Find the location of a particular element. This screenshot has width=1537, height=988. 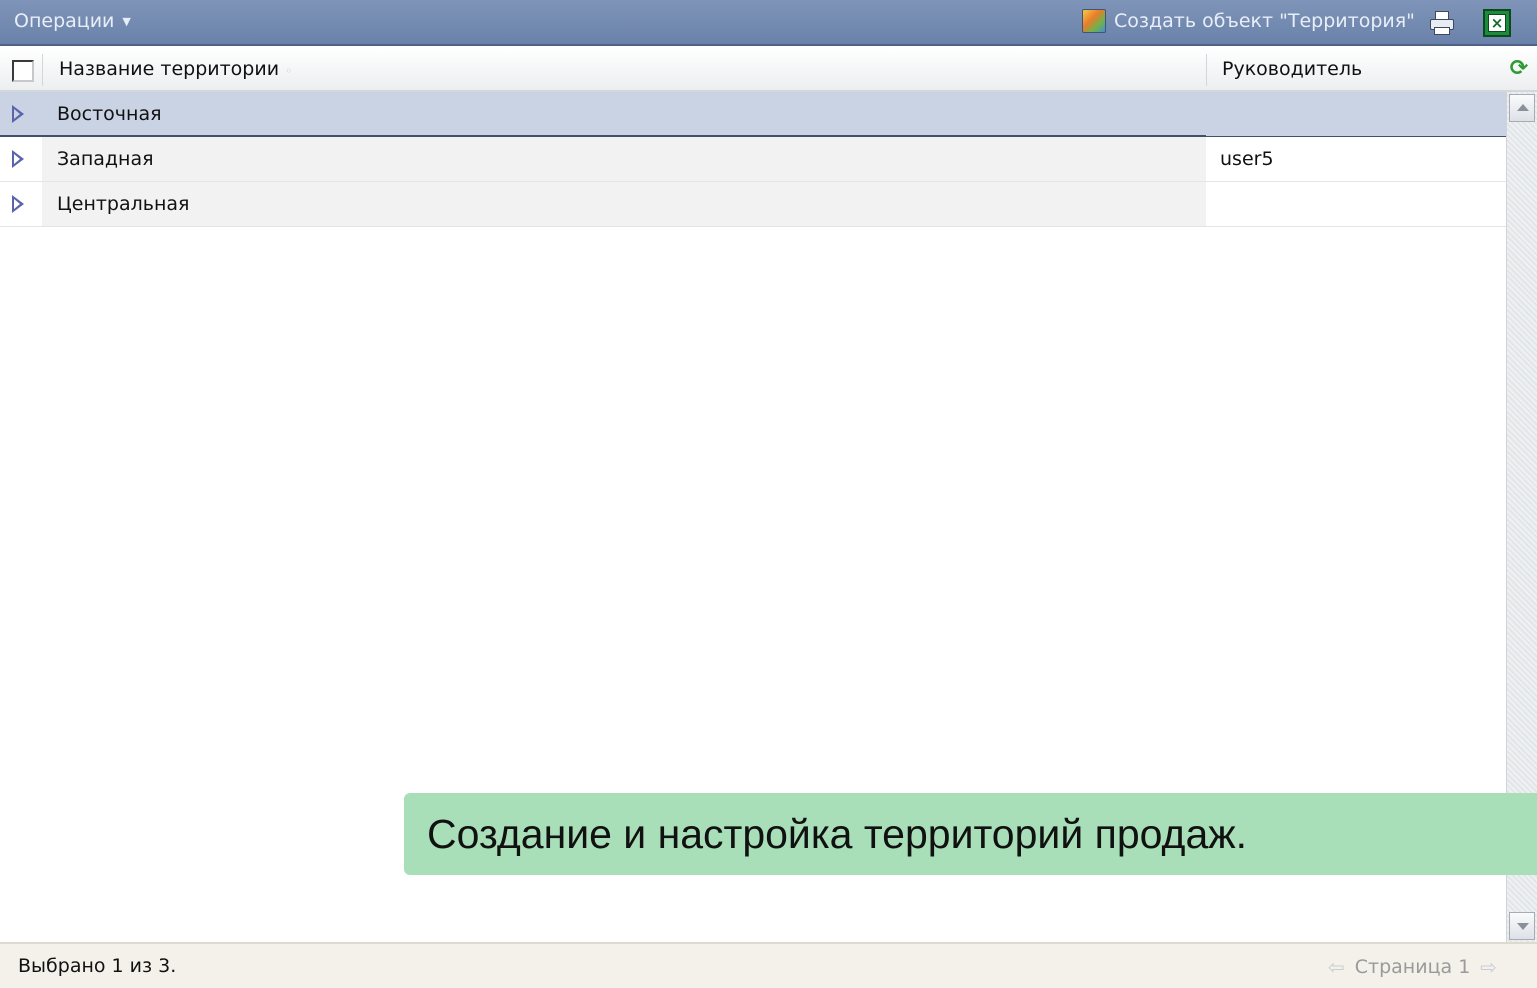

page-label: Страница 1 is located at coordinates (1412, 967).